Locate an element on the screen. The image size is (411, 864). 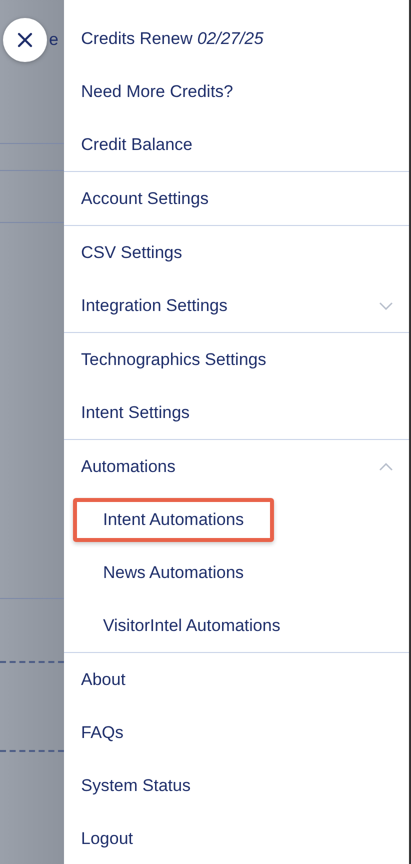
menu-item: Integration Settings is located at coordinates (236, 305).